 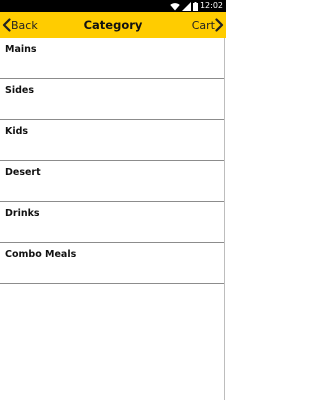 What do you see at coordinates (19, 90) in the screenshot?
I see `category-label: Sides` at bounding box center [19, 90].